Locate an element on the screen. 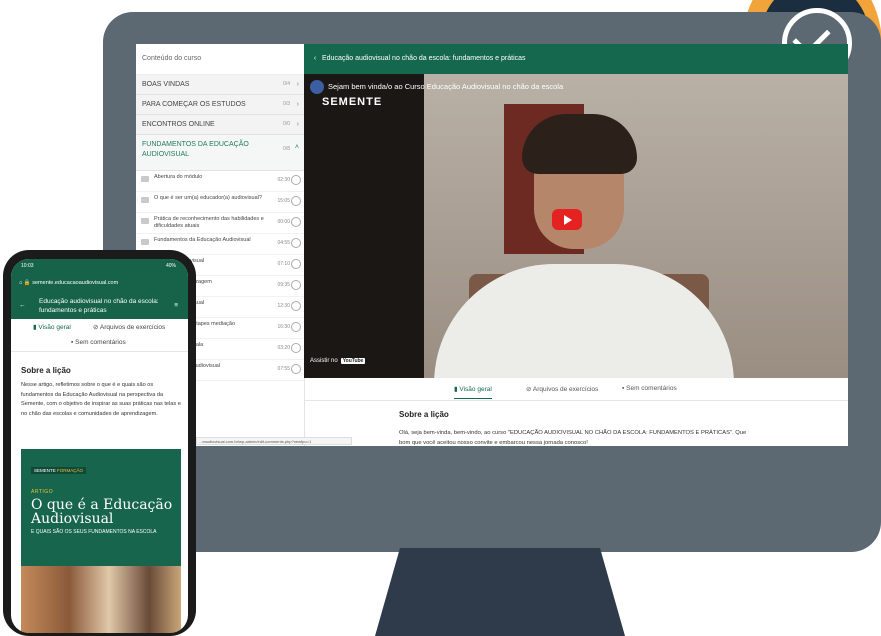  lesson-duration: 02:30 is located at coordinates (283, 180).